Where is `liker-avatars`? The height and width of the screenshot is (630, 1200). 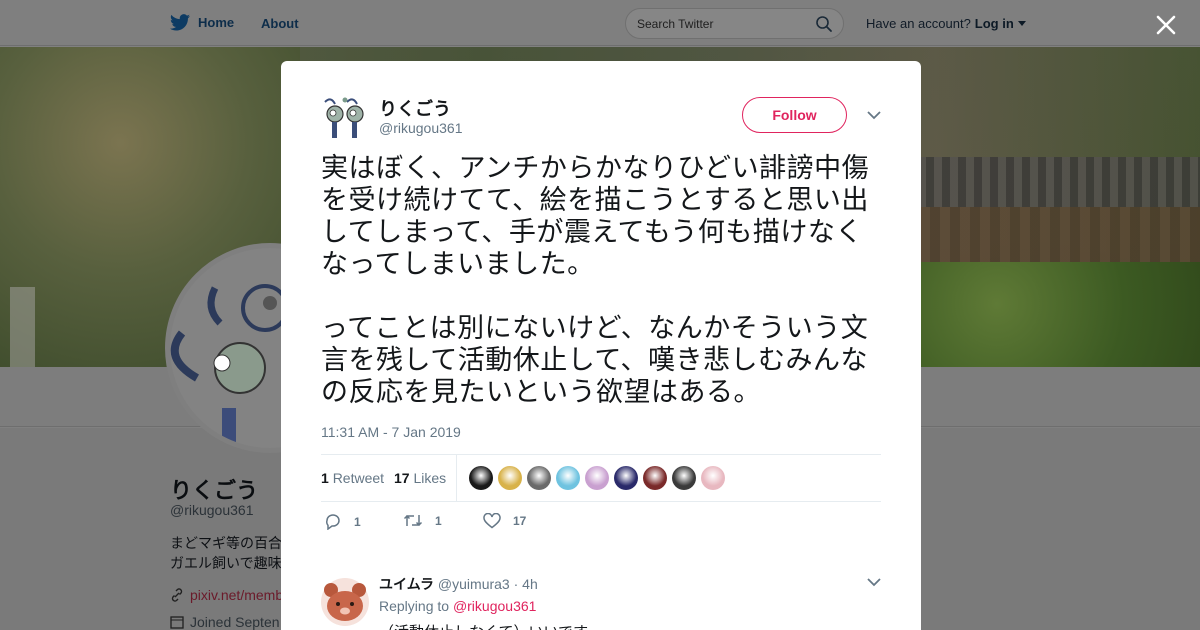
liker-avatars is located at coordinates (597, 478).